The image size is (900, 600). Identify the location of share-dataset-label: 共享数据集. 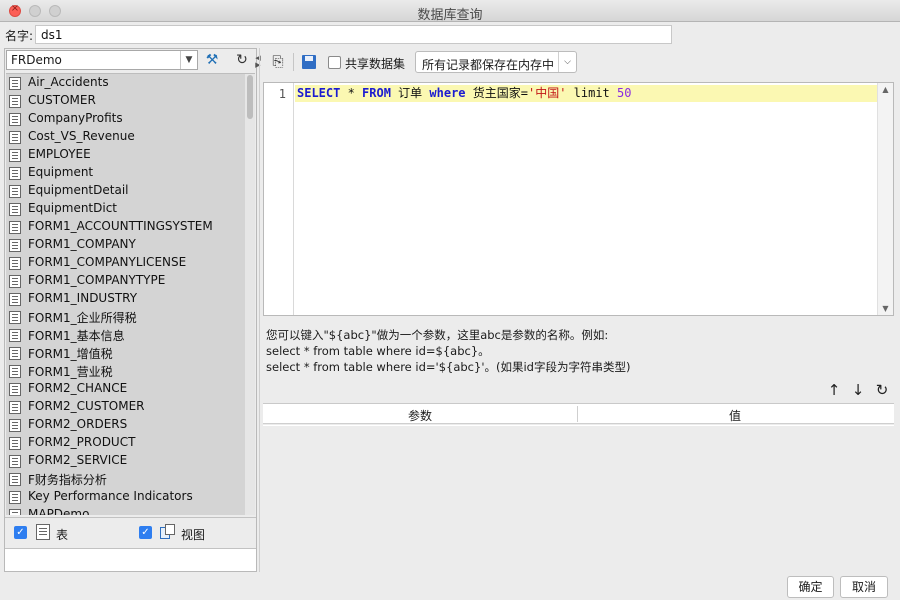
(375, 64).